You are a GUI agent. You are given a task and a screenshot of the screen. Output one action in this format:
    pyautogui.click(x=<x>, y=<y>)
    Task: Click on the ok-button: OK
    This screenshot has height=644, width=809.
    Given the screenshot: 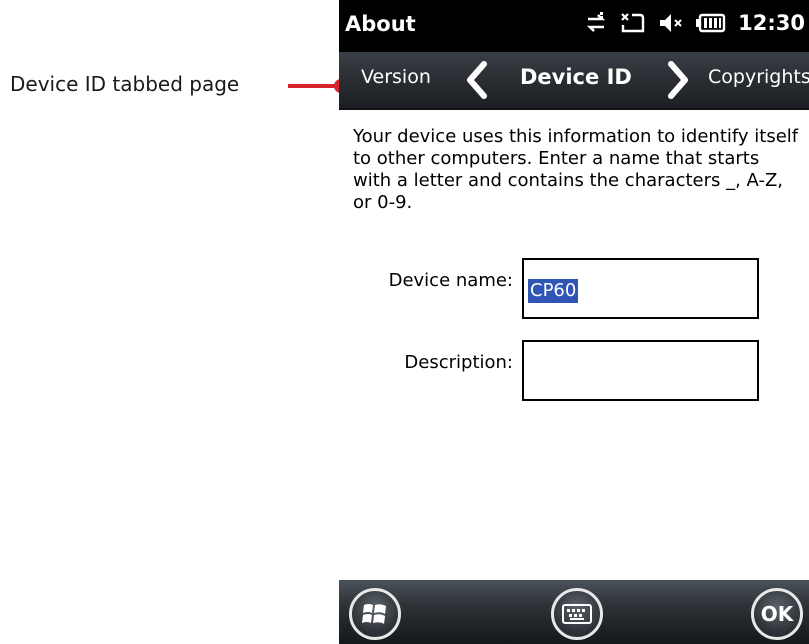 What is the action you would take?
    pyautogui.click(x=777, y=614)
    